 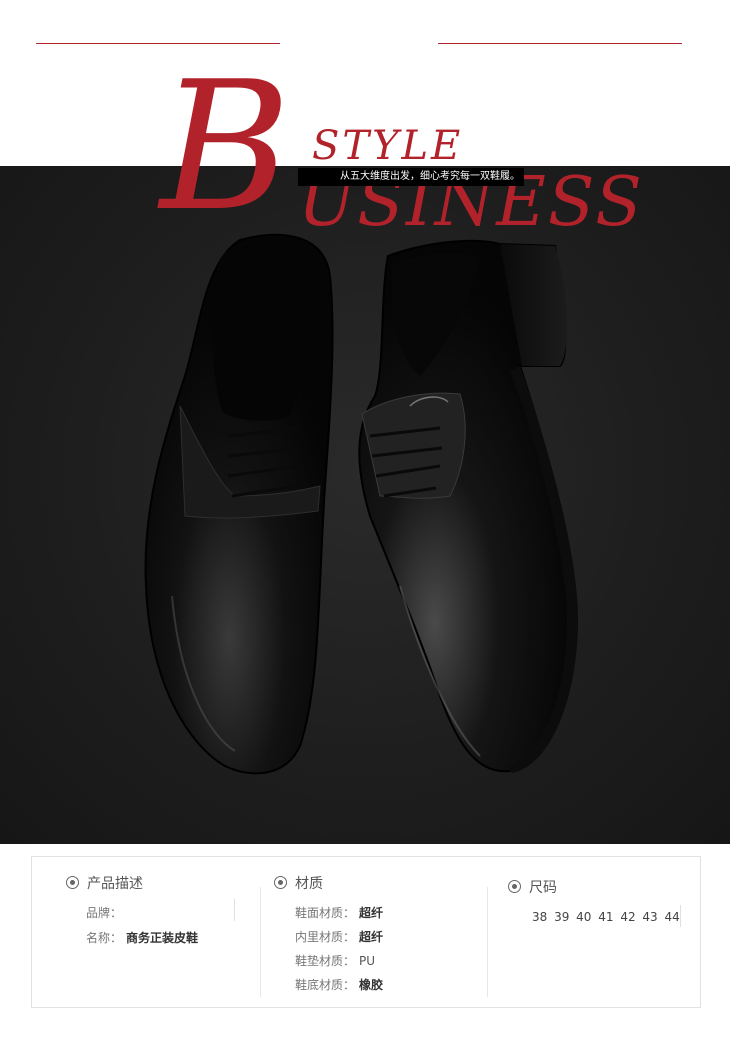 I want to click on name-row: 名称： 商务正装皮鞋, so click(x=142, y=937).